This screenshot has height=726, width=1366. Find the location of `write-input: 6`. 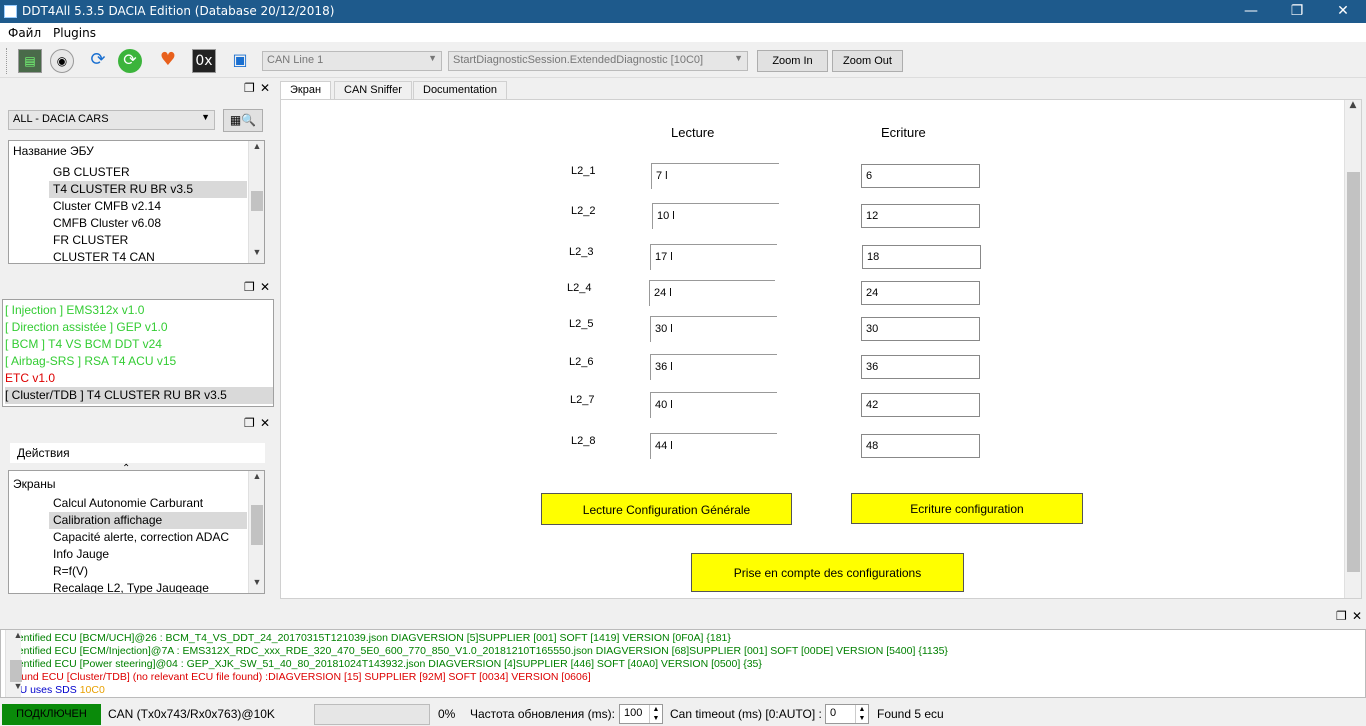

write-input: 6 is located at coordinates (920, 176).